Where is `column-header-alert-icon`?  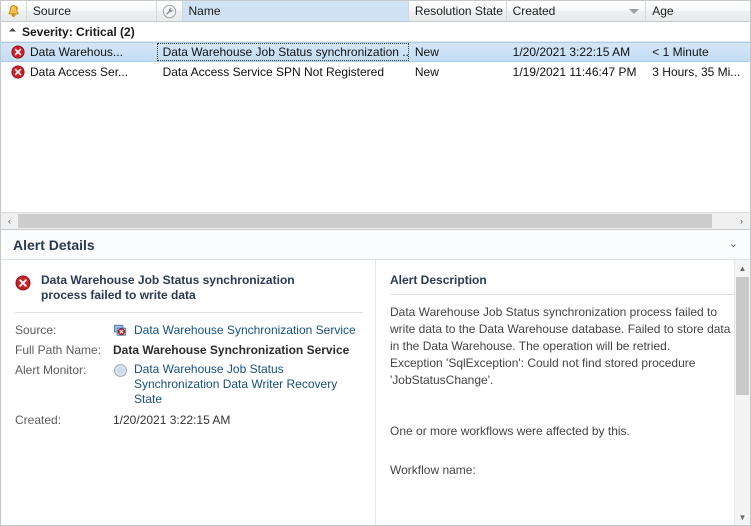
column-header-alert-icon is located at coordinates (14, 11).